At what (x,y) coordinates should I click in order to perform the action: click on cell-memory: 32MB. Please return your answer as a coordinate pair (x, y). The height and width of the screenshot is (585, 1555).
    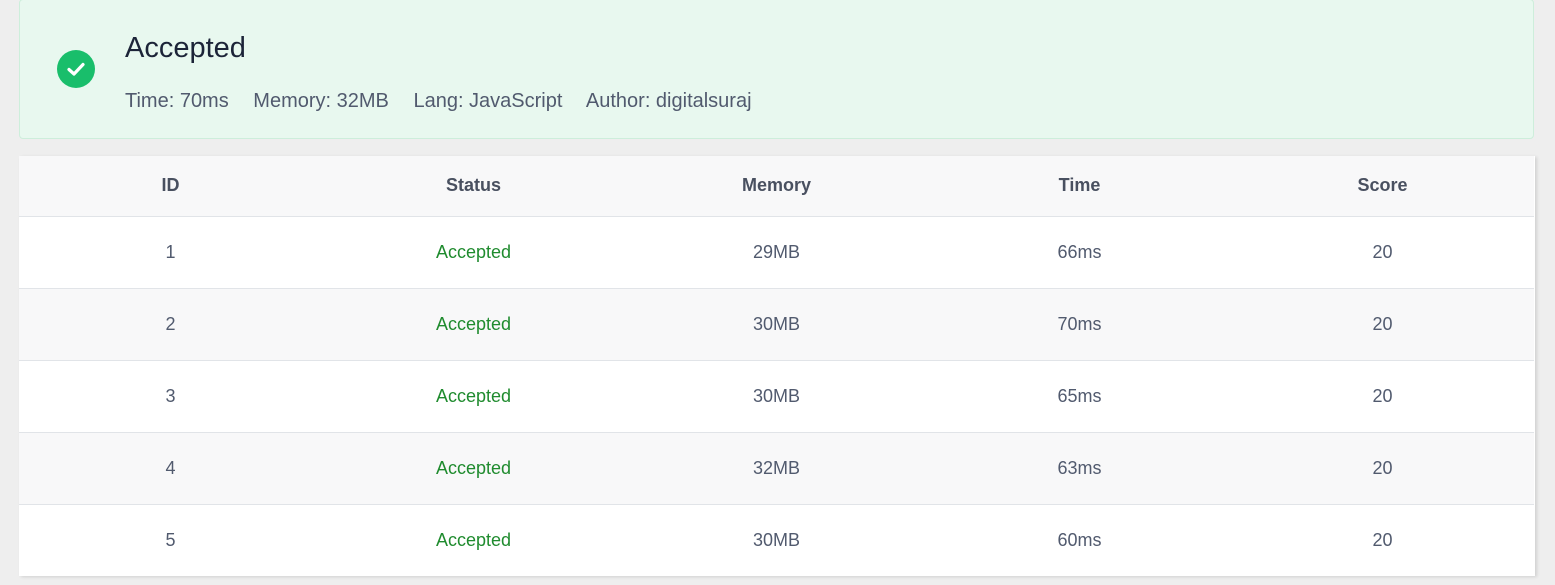
    Looking at the image, I should click on (776, 468).